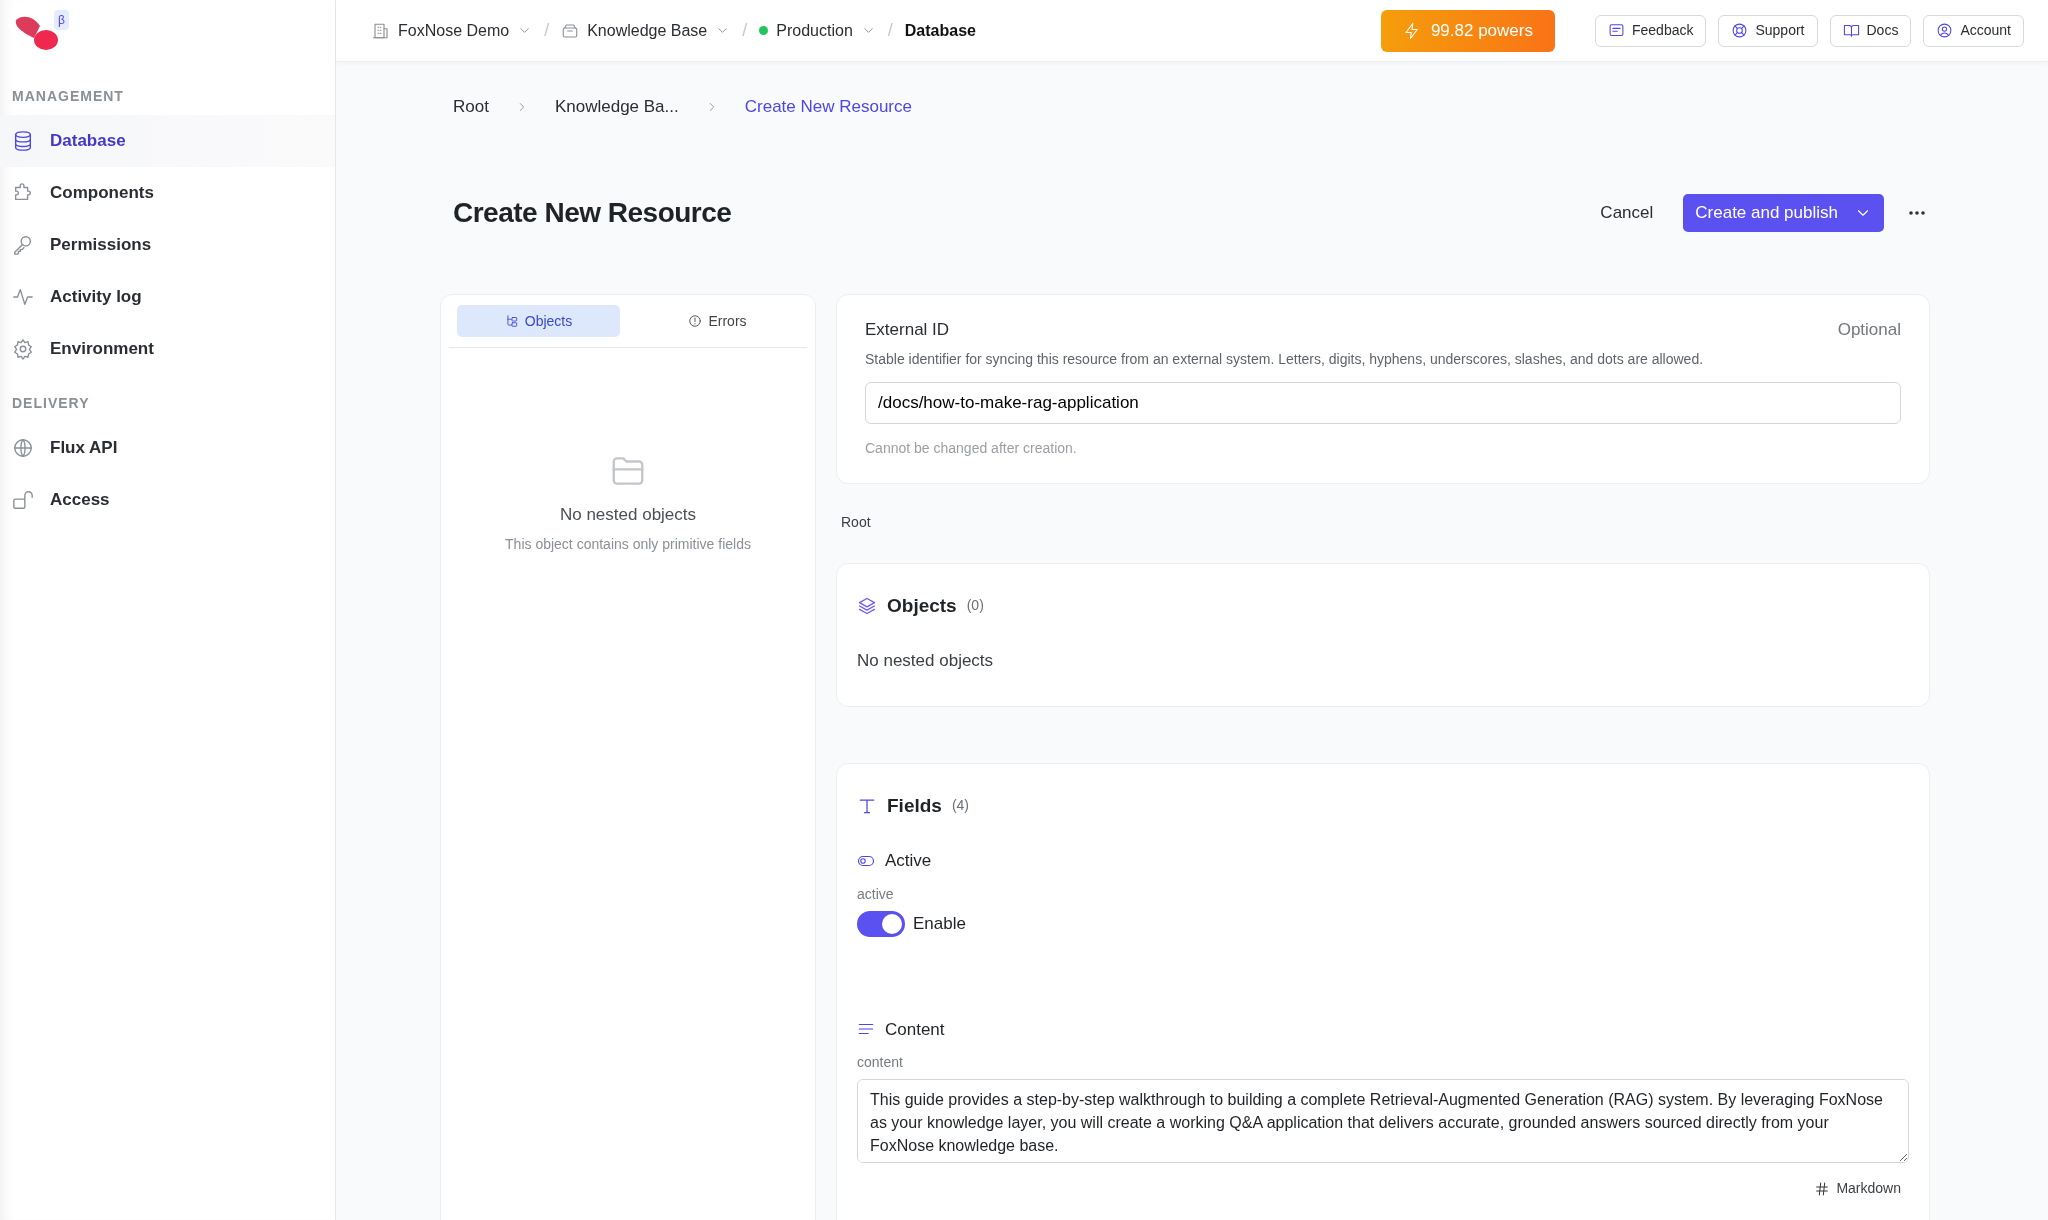  Describe the element at coordinates (914, 805) in the screenshot. I see `section-title: Fields` at that location.